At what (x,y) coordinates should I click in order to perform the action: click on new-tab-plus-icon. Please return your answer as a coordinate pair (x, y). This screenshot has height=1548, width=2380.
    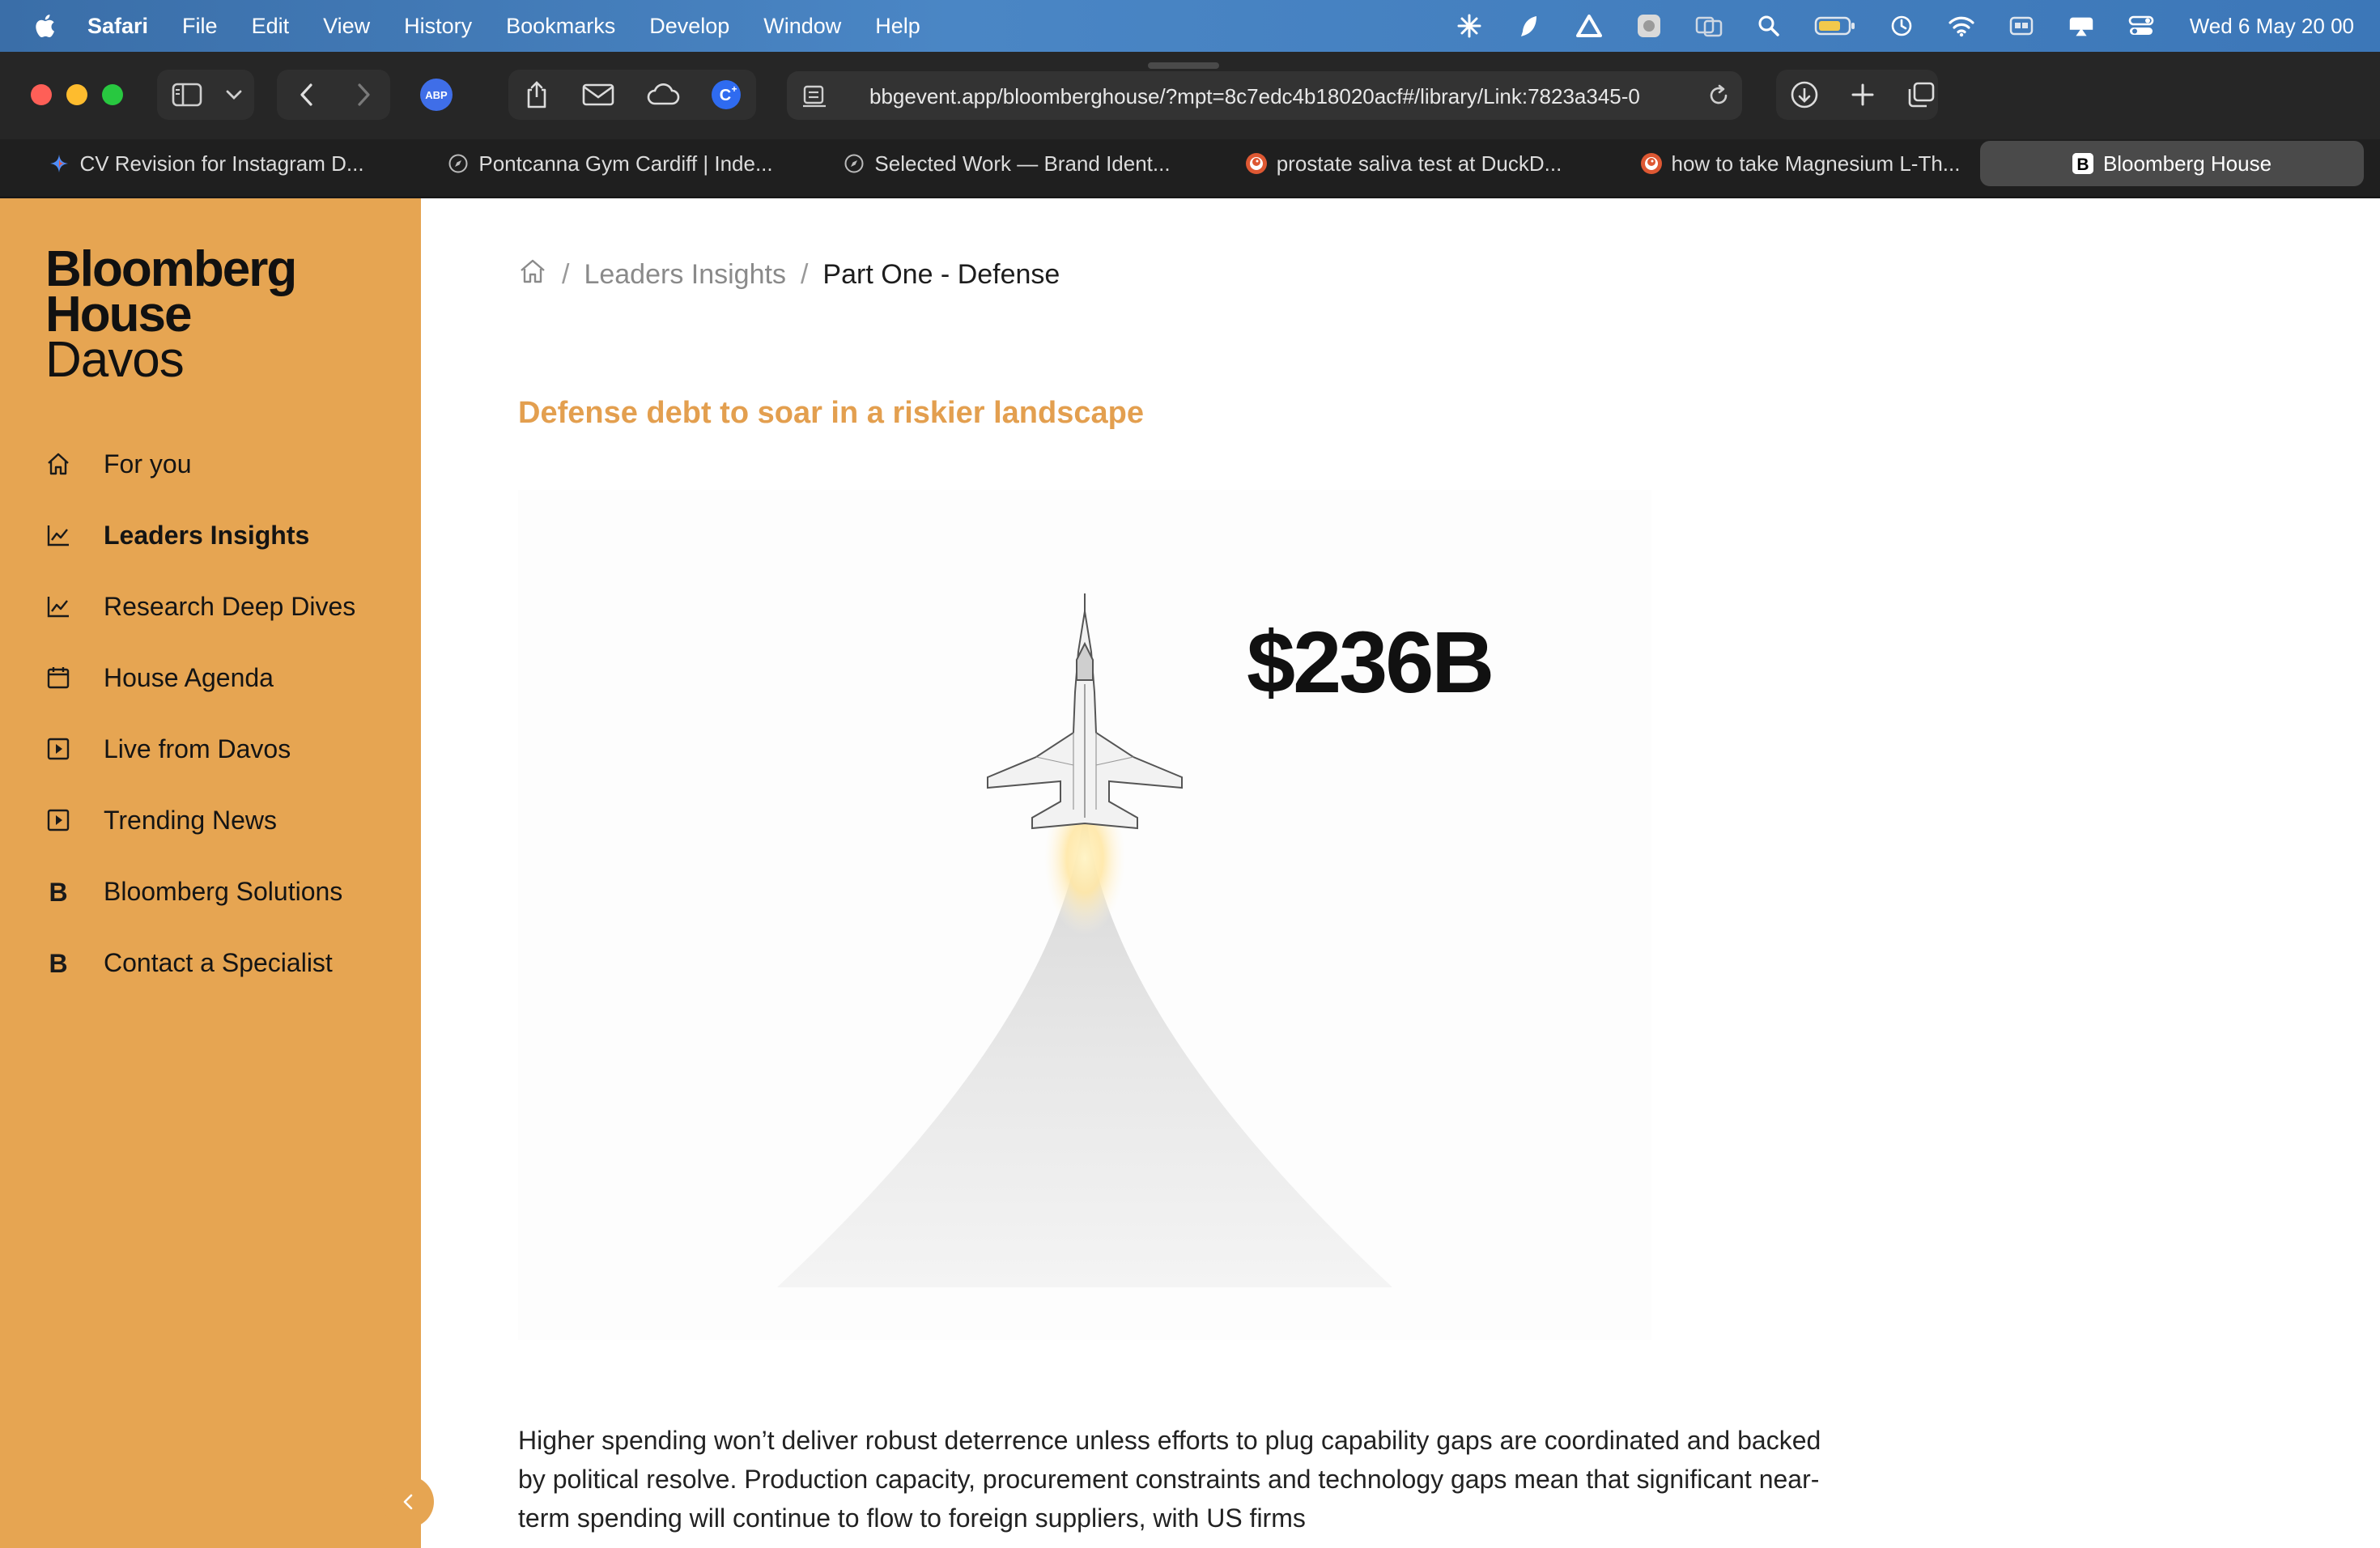
    Looking at the image, I should click on (1863, 95).